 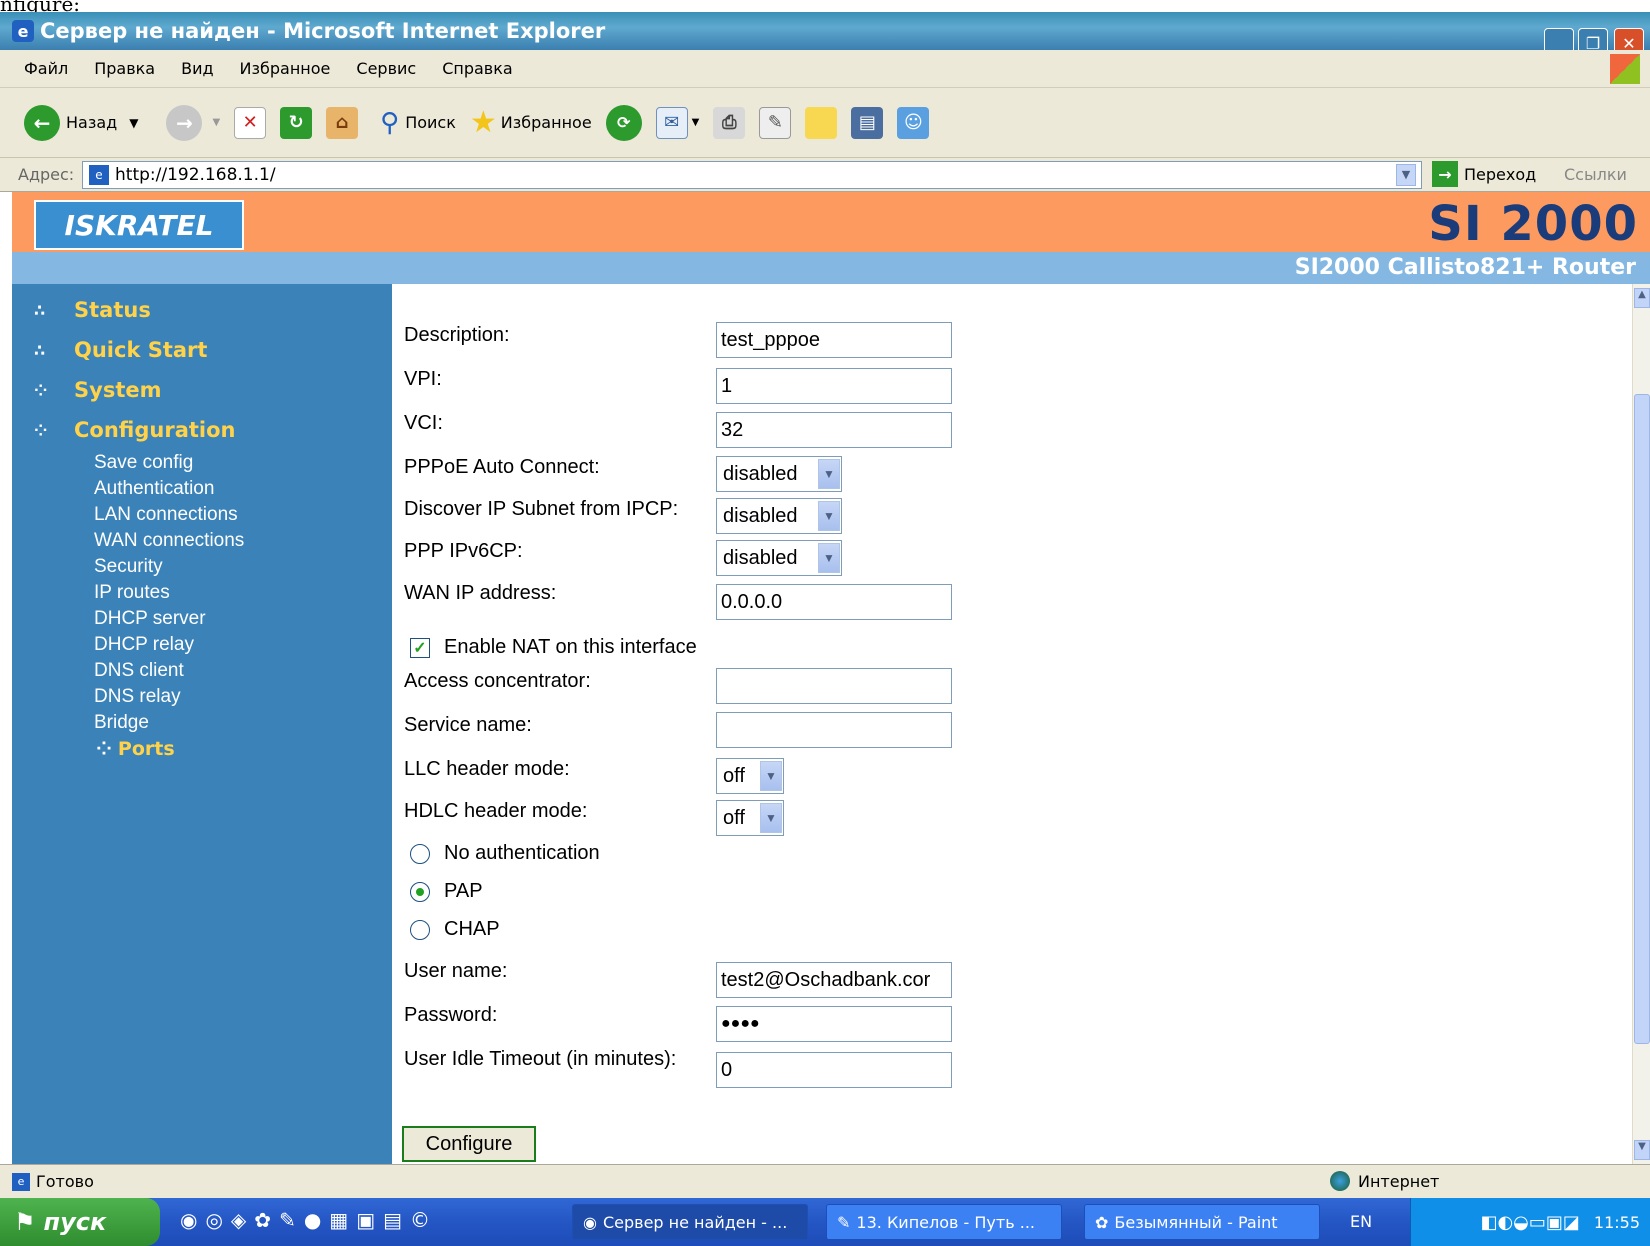 I want to click on history-icon: ⟳, so click(x=623, y=122).